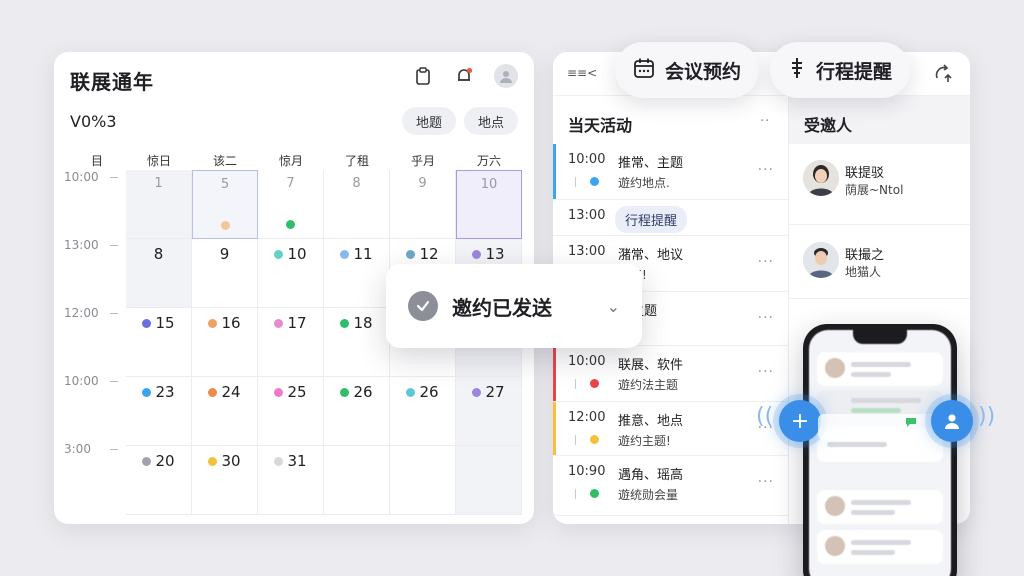 This screenshot has width=1024, height=576. I want to click on calendar-day-cell: 18, so click(357, 342).